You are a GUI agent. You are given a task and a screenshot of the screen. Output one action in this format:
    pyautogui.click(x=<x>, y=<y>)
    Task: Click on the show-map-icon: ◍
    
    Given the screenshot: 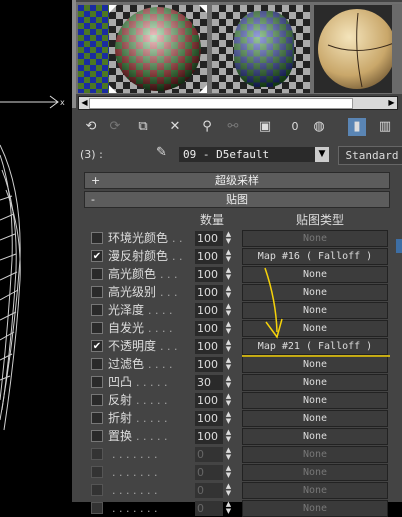 What is the action you would take?
    pyautogui.click(x=319, y=127)
    